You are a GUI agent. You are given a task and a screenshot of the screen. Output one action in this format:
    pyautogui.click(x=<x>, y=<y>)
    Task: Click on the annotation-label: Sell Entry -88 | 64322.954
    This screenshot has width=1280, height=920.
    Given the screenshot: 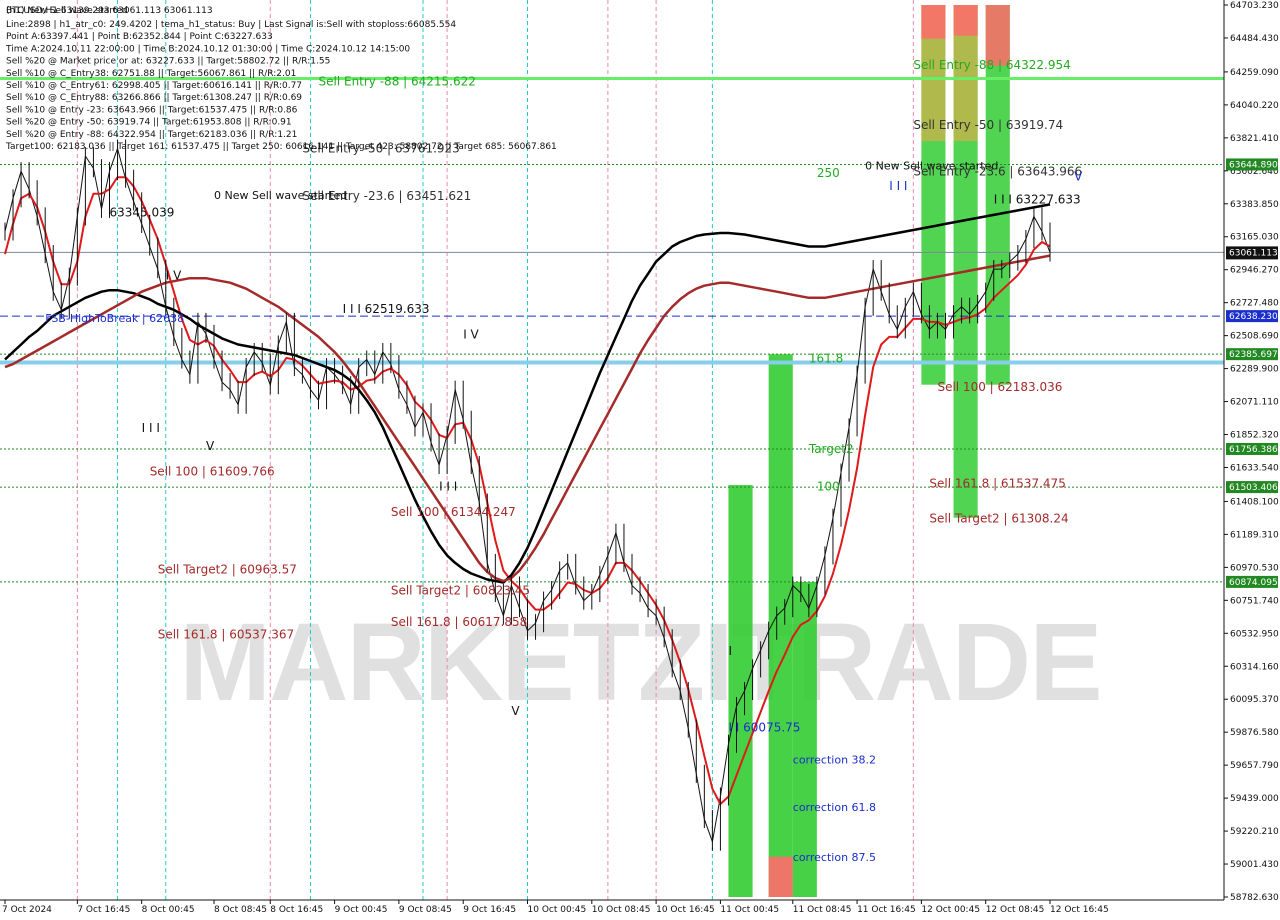 What is the action you would take?
    pyautogui.click(x=991, y=65)
    